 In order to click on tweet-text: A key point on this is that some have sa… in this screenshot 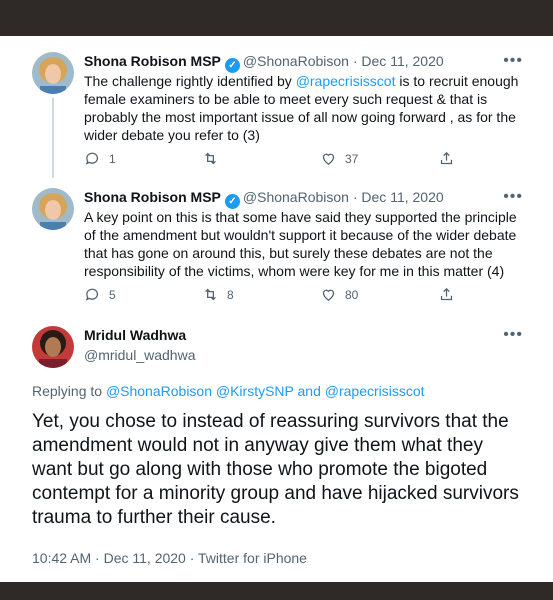, I will do `click(300, 244)`.